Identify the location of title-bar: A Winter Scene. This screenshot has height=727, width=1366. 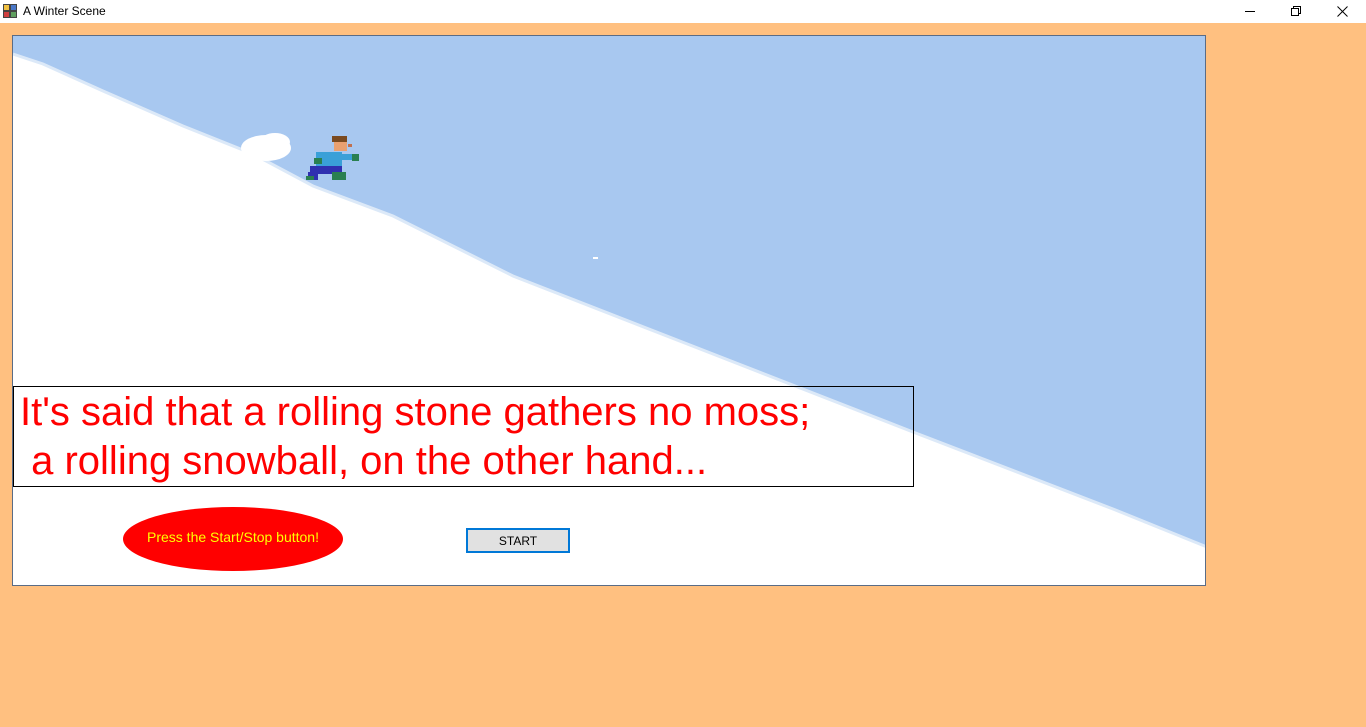
(683, 11).